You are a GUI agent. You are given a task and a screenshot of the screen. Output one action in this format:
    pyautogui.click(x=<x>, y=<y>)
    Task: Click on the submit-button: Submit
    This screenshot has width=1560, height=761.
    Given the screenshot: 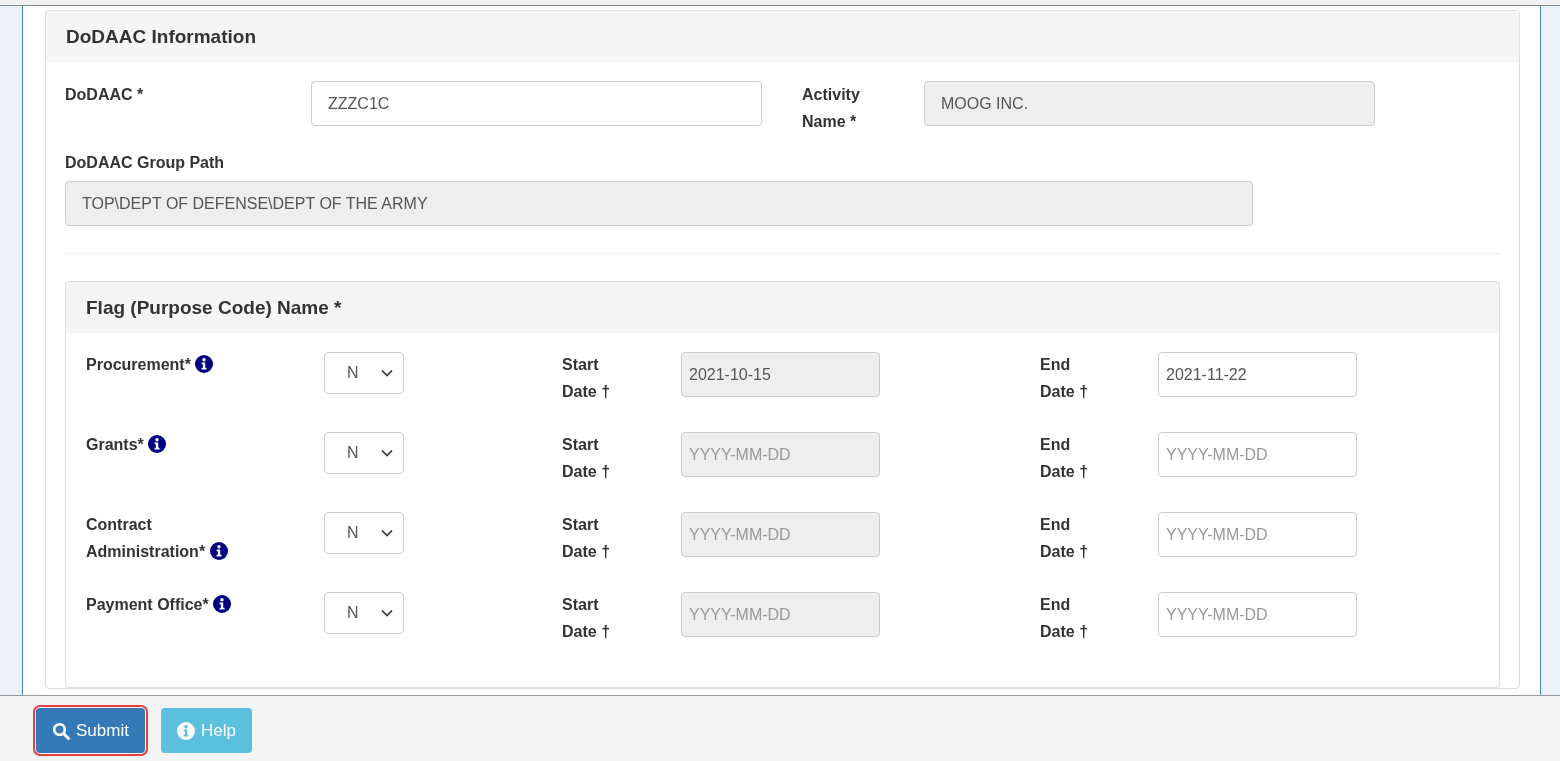 What is the action you would take?
    pyautogui.click(x=90, y=730)
    